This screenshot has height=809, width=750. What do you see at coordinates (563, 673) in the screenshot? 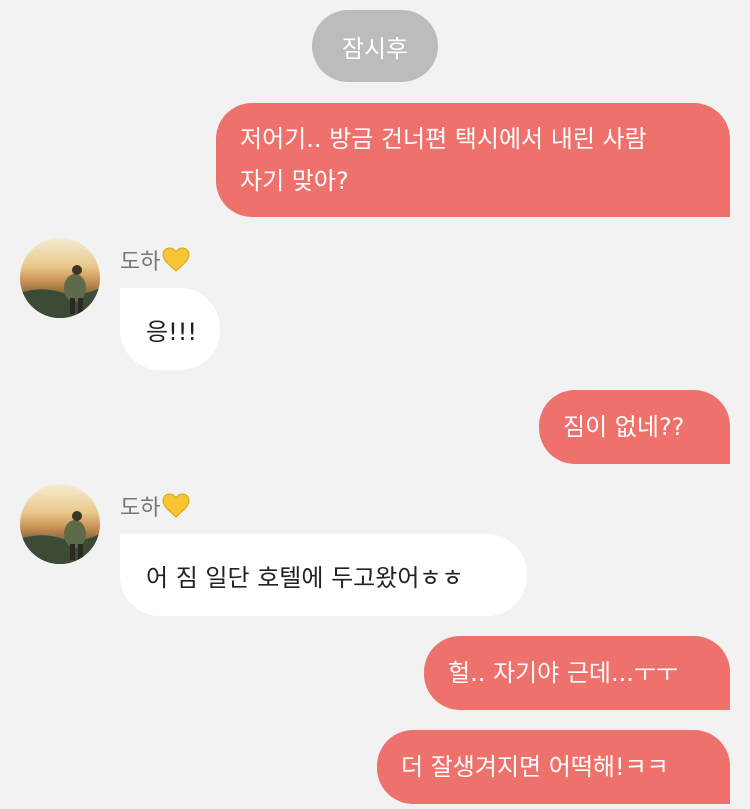
I see `message-text: 헐.. 자기야 근데...ㅜㅜ` at bounding box center [563, 673].